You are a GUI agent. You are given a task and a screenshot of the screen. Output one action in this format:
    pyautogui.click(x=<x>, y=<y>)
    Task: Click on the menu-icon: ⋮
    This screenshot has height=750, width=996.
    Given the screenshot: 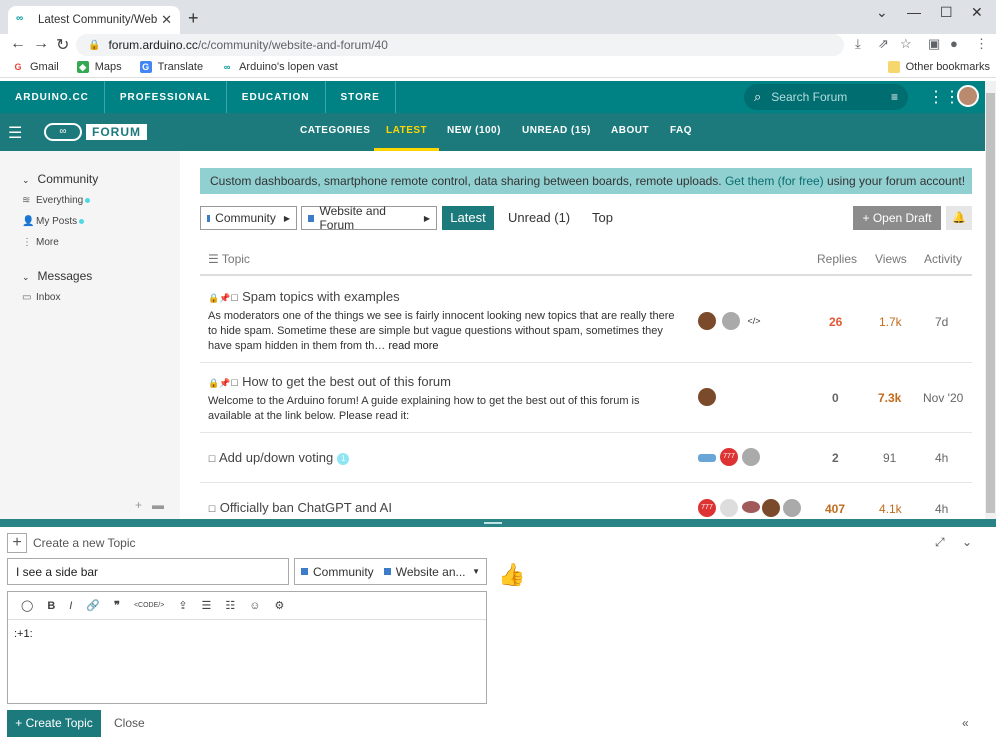 What is the action you would take?
    pyautogui.click(x=981, y=44)
    